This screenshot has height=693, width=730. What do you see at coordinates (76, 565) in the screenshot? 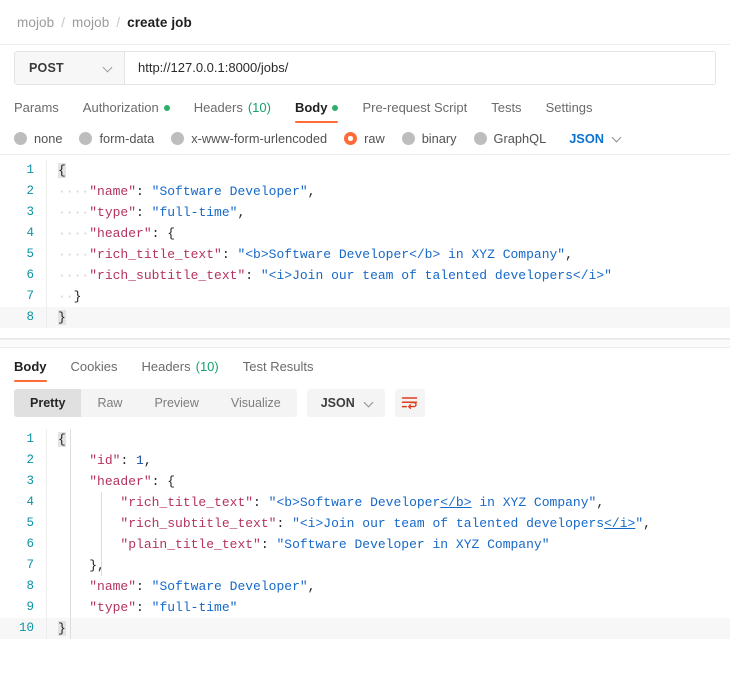
I see `code-text: },` at bounding box center [76, 565].